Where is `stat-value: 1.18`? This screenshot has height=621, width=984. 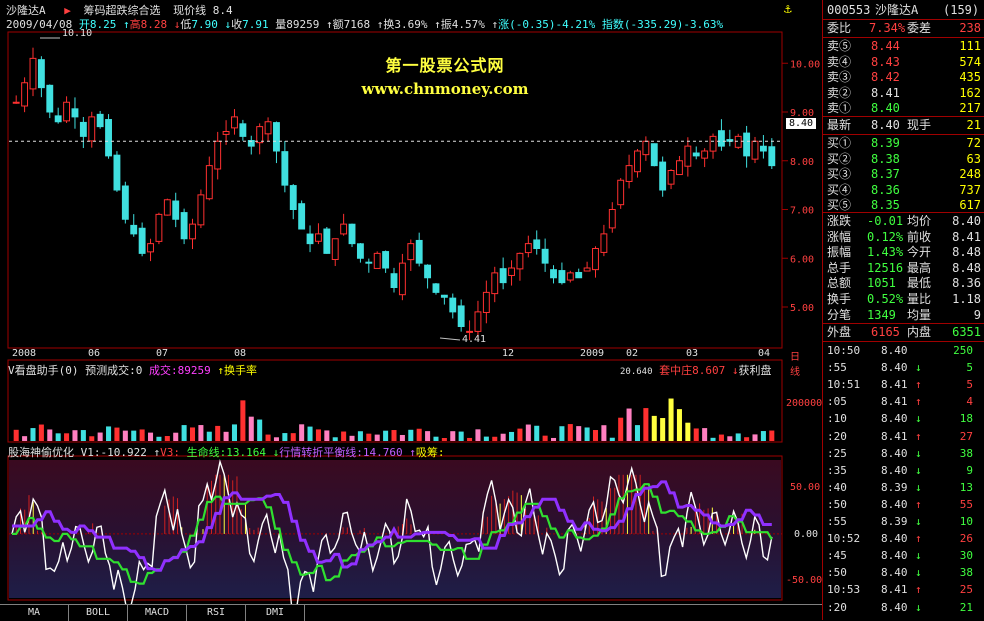
stat-value: 1.18 is located at coordinates (966, 299).